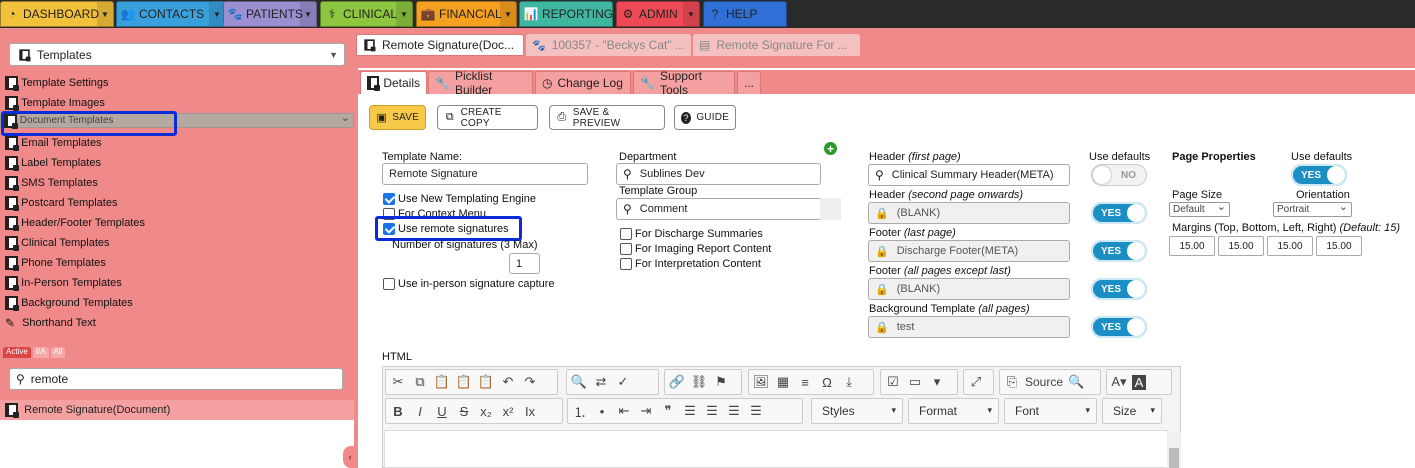 The width and height of the screenshot is (1415, 468). What do you see at coordinates (1139, 382) in the screenshot?
I see `bg-color-icon: A` at bounding box center [1139, 382].